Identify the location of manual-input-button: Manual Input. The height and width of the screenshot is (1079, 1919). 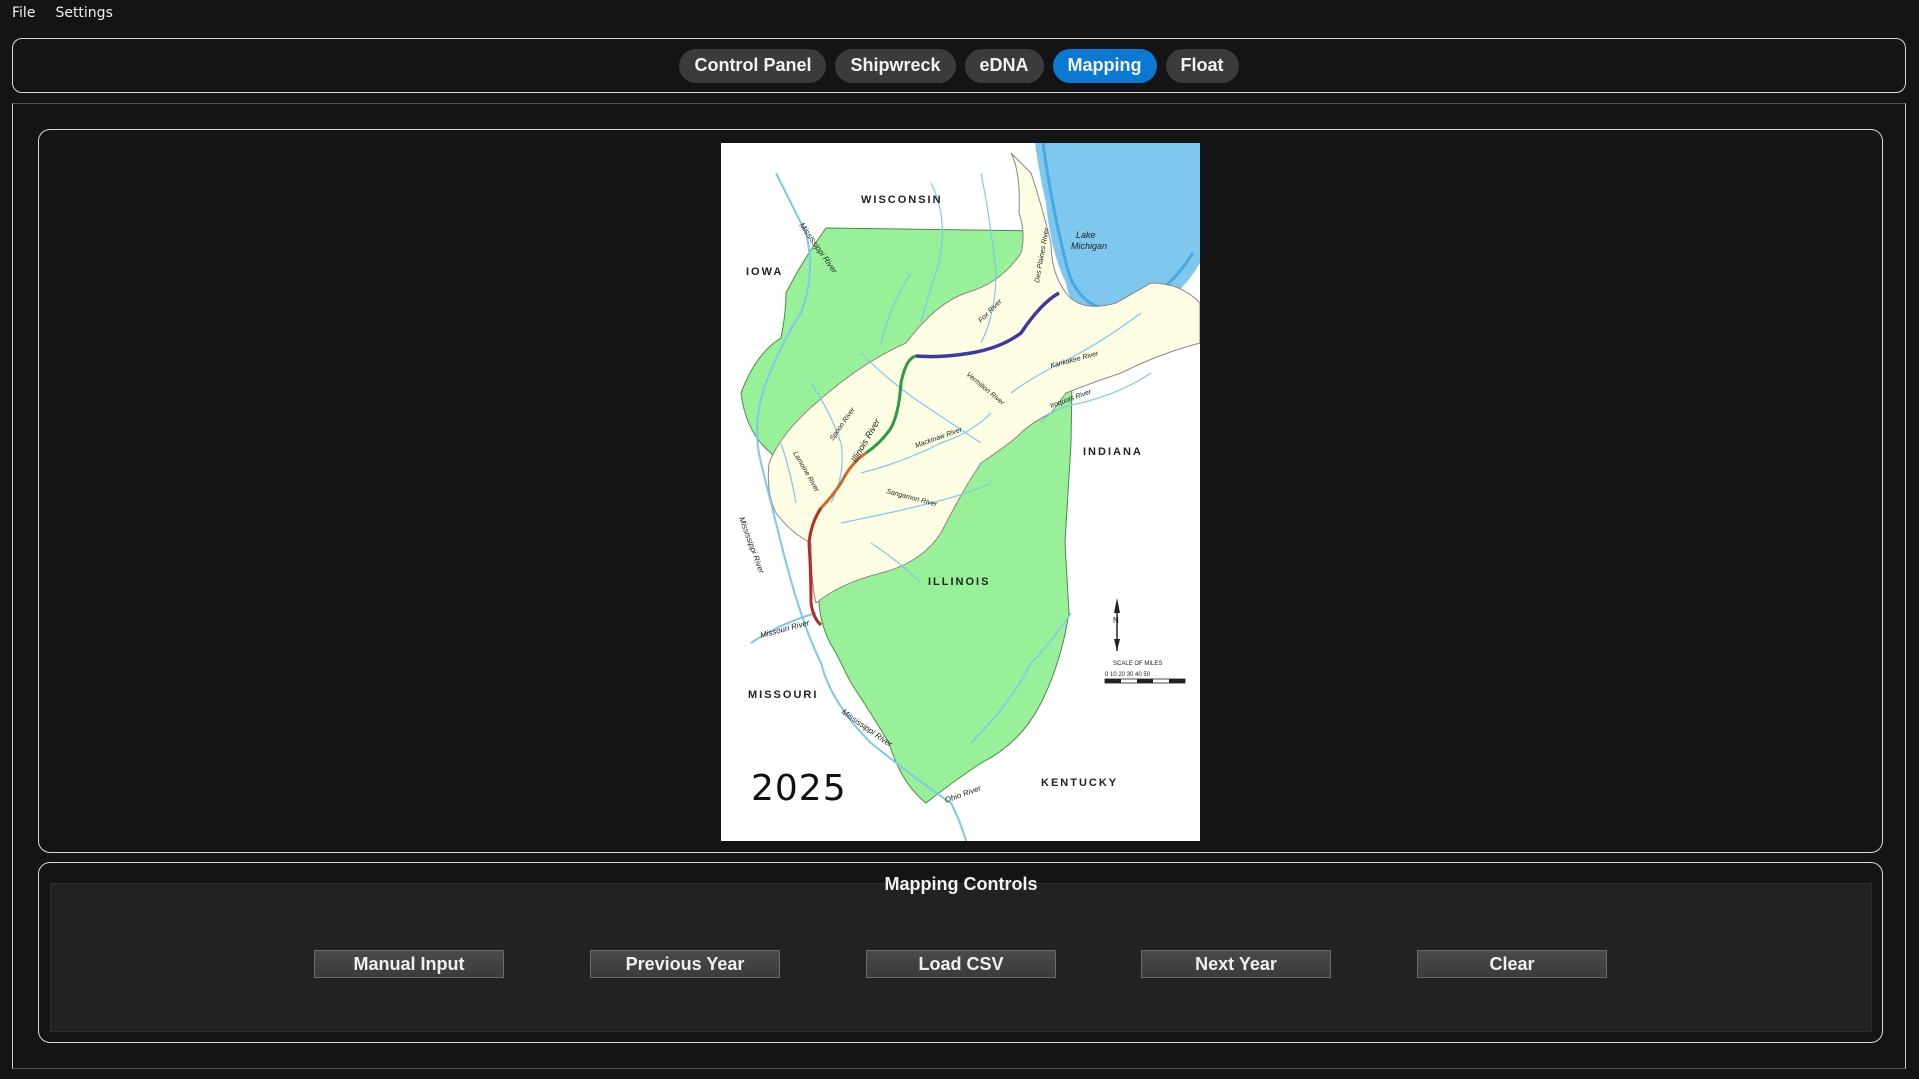
(409, 964).